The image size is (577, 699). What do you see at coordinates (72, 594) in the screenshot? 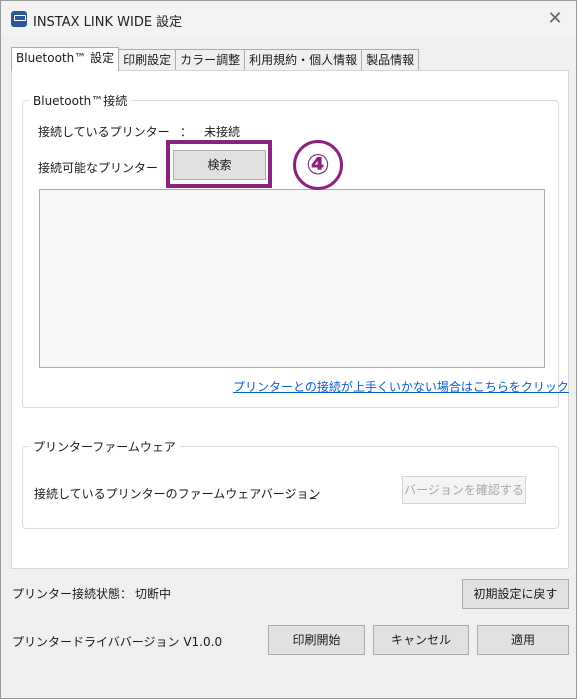
I see `connection-status-label: プリンター接続状態：` at bounding box center [72, 594].